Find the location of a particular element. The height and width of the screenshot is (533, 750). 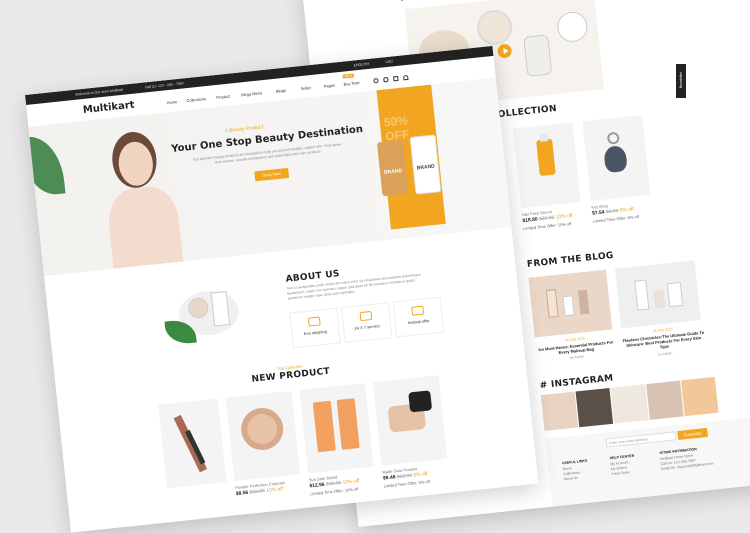

new-product-subtitle: Top Collection is located at coordinates (290, 367).